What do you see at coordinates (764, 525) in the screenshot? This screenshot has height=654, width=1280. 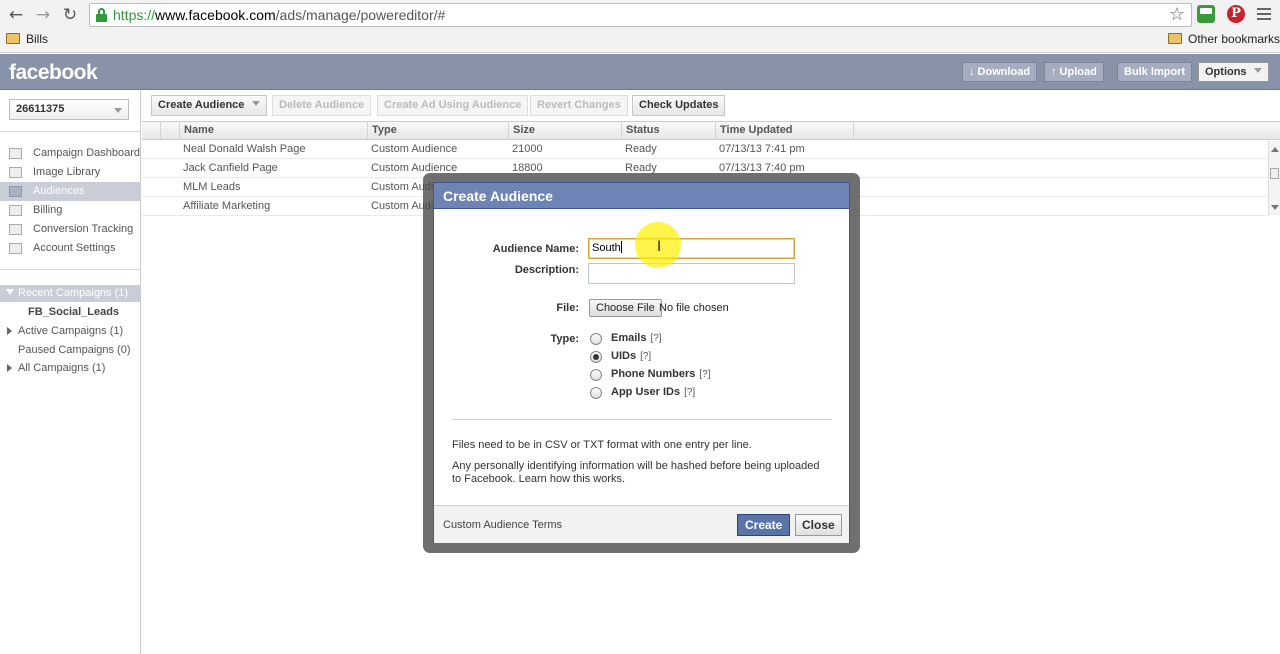 I see `create-button: Create` at bounding box center [764, 525].